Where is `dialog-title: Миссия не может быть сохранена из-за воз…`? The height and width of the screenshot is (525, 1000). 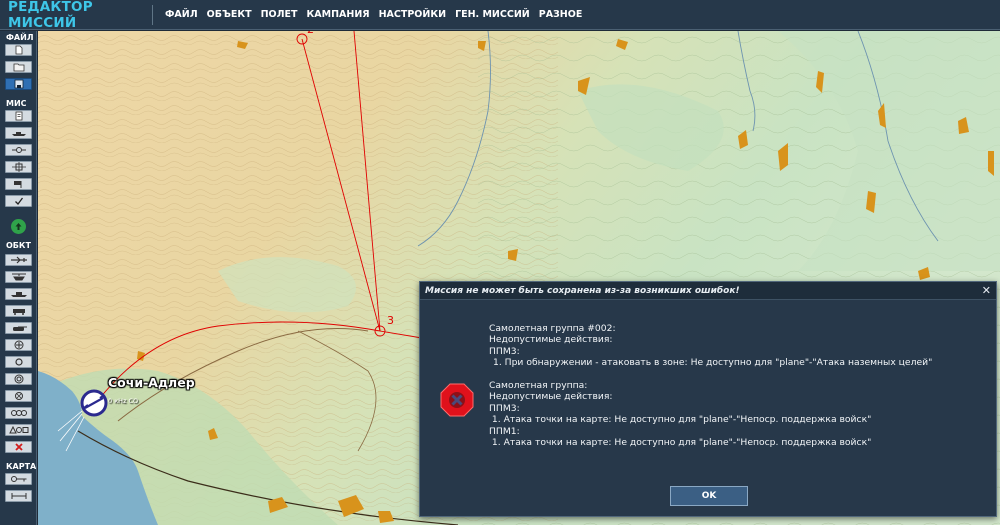 dialog-title: Миссия не может быть сохранена из-за воз… is located at coordinates (582, 290).